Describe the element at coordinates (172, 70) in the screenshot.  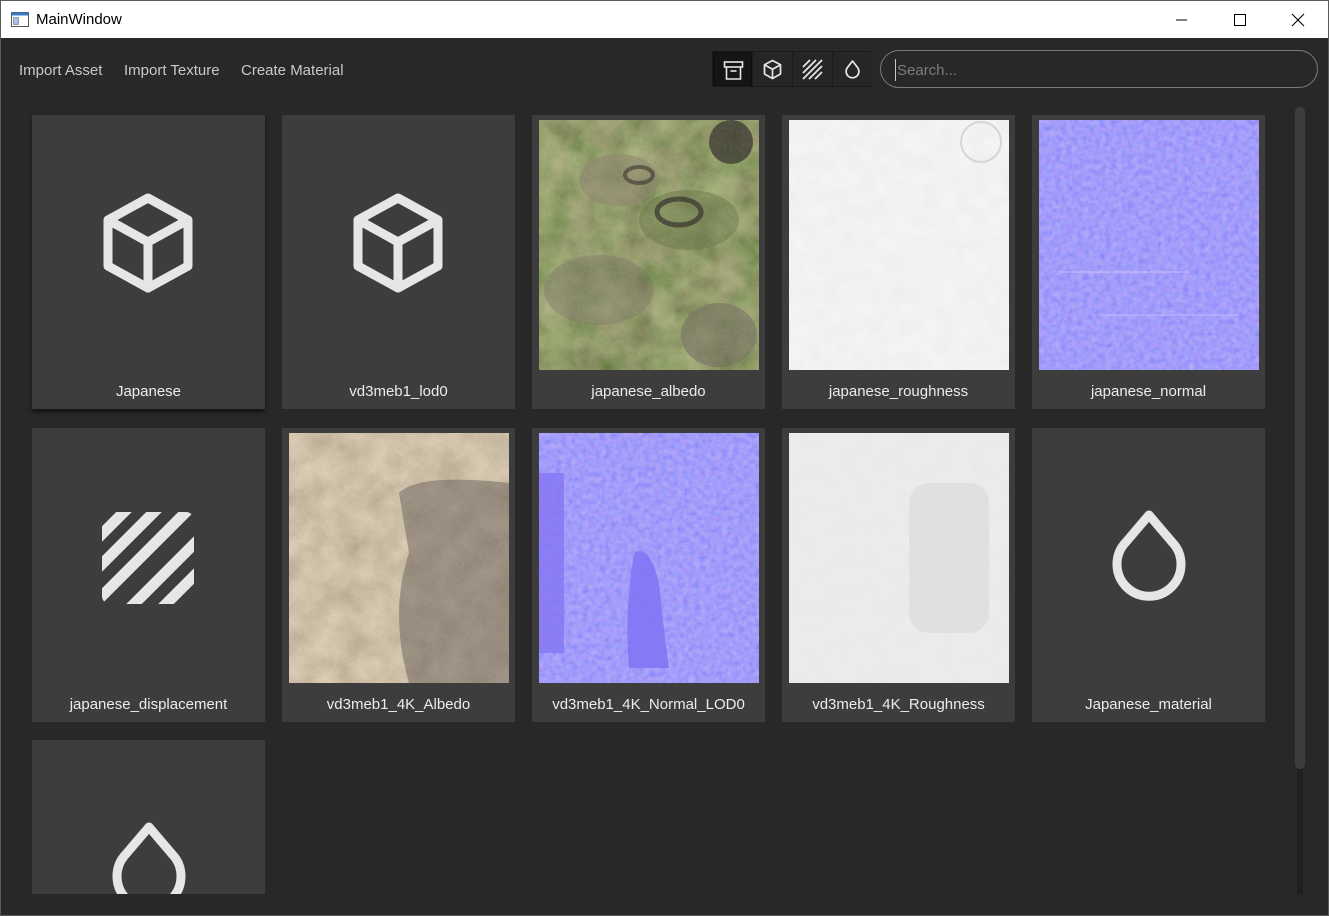
I see `import-texture-button: Import Texture` at that location.